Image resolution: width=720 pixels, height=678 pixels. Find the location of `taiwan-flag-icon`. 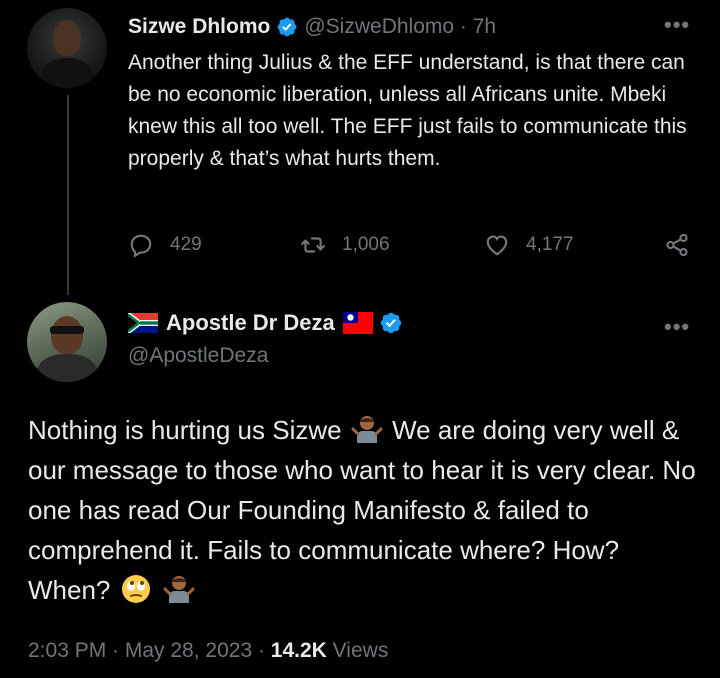

taiwan-flag-icon is located at coordinates (357, 323).